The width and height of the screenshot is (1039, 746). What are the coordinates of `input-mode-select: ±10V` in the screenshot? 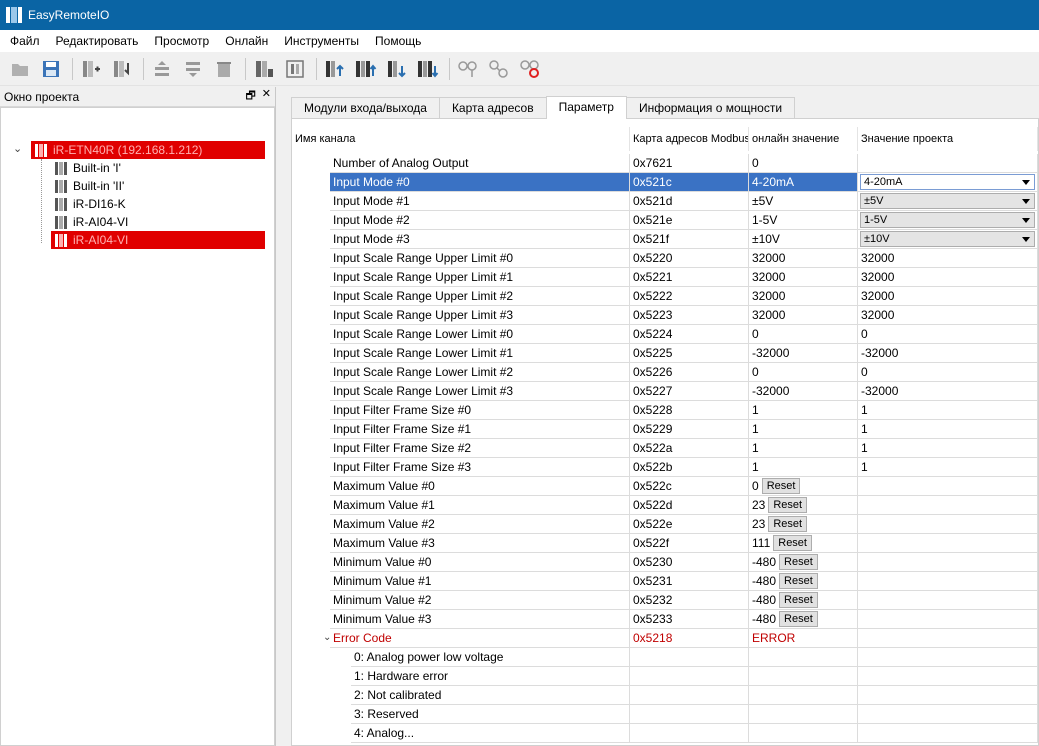 It's located at (947, 239).